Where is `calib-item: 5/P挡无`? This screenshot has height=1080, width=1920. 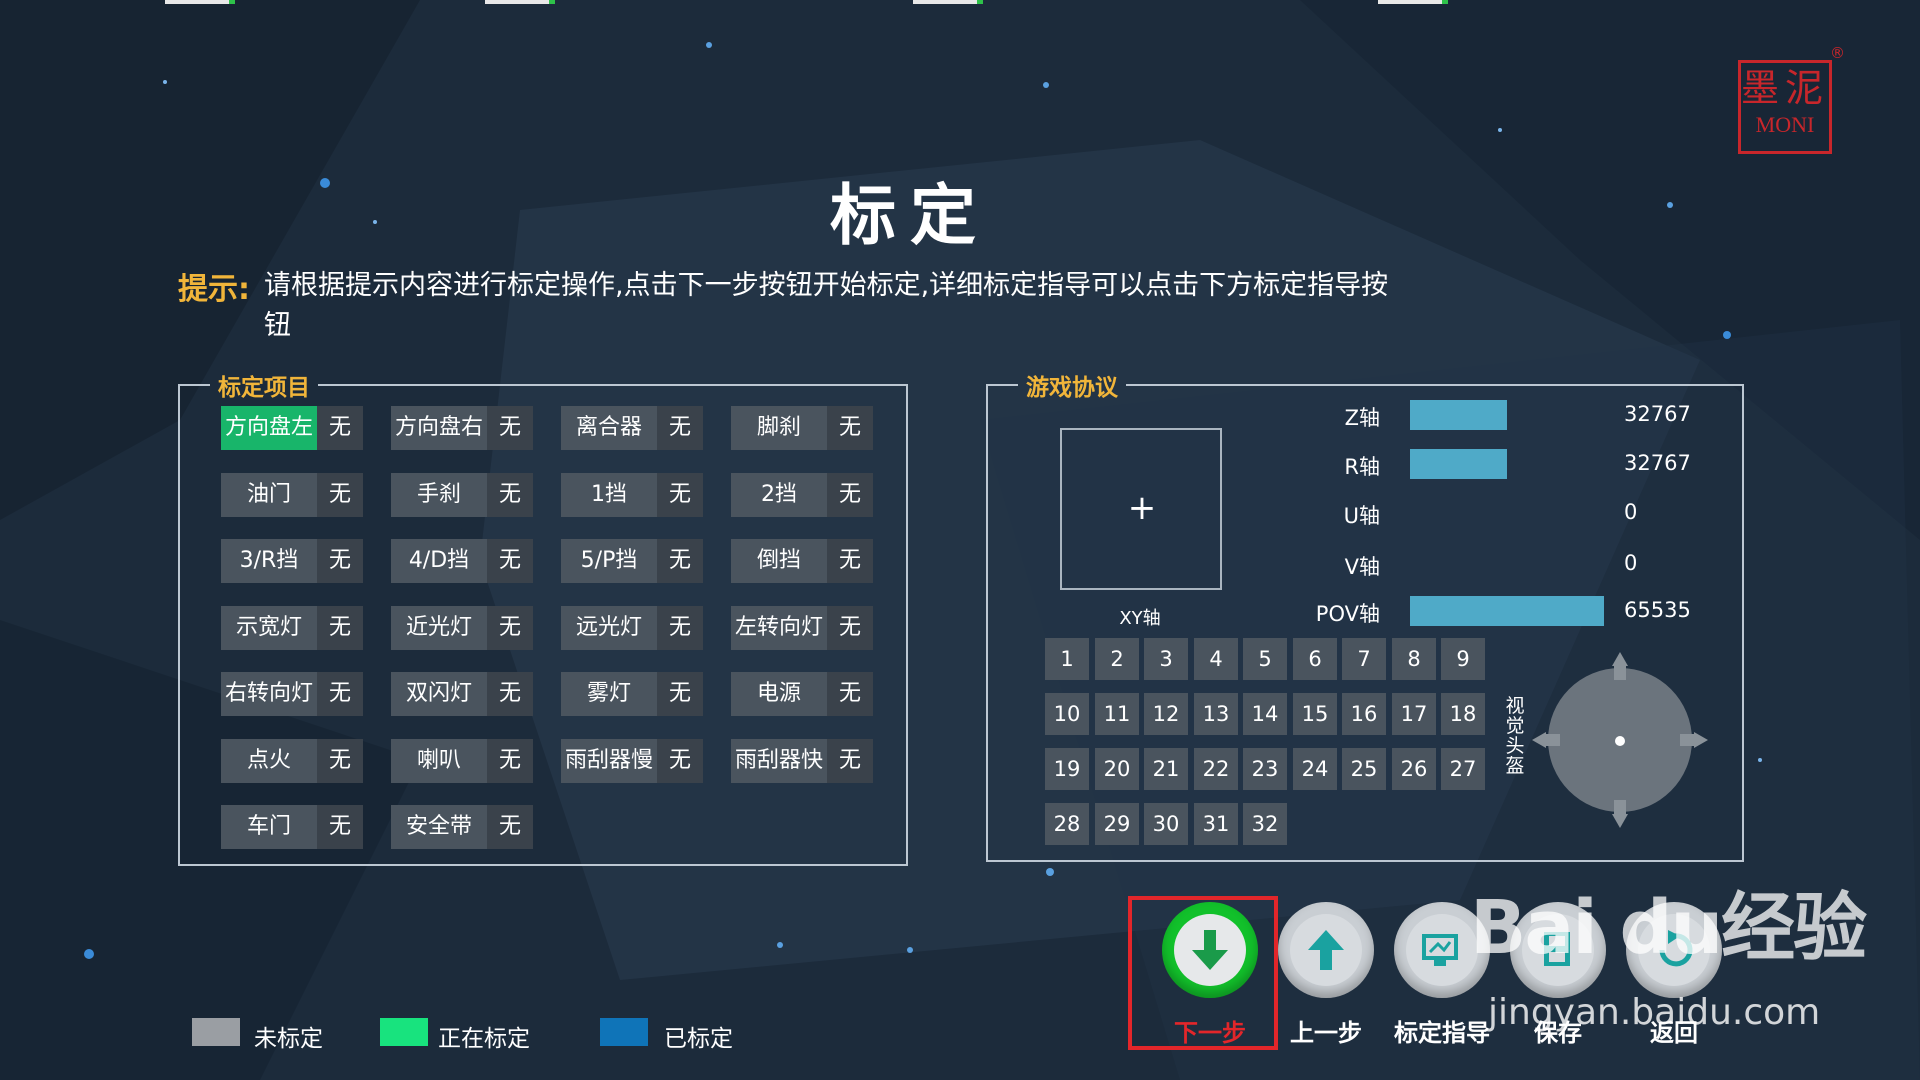
calib-item: 5/P挡无 is located at coordinates (632, 561).